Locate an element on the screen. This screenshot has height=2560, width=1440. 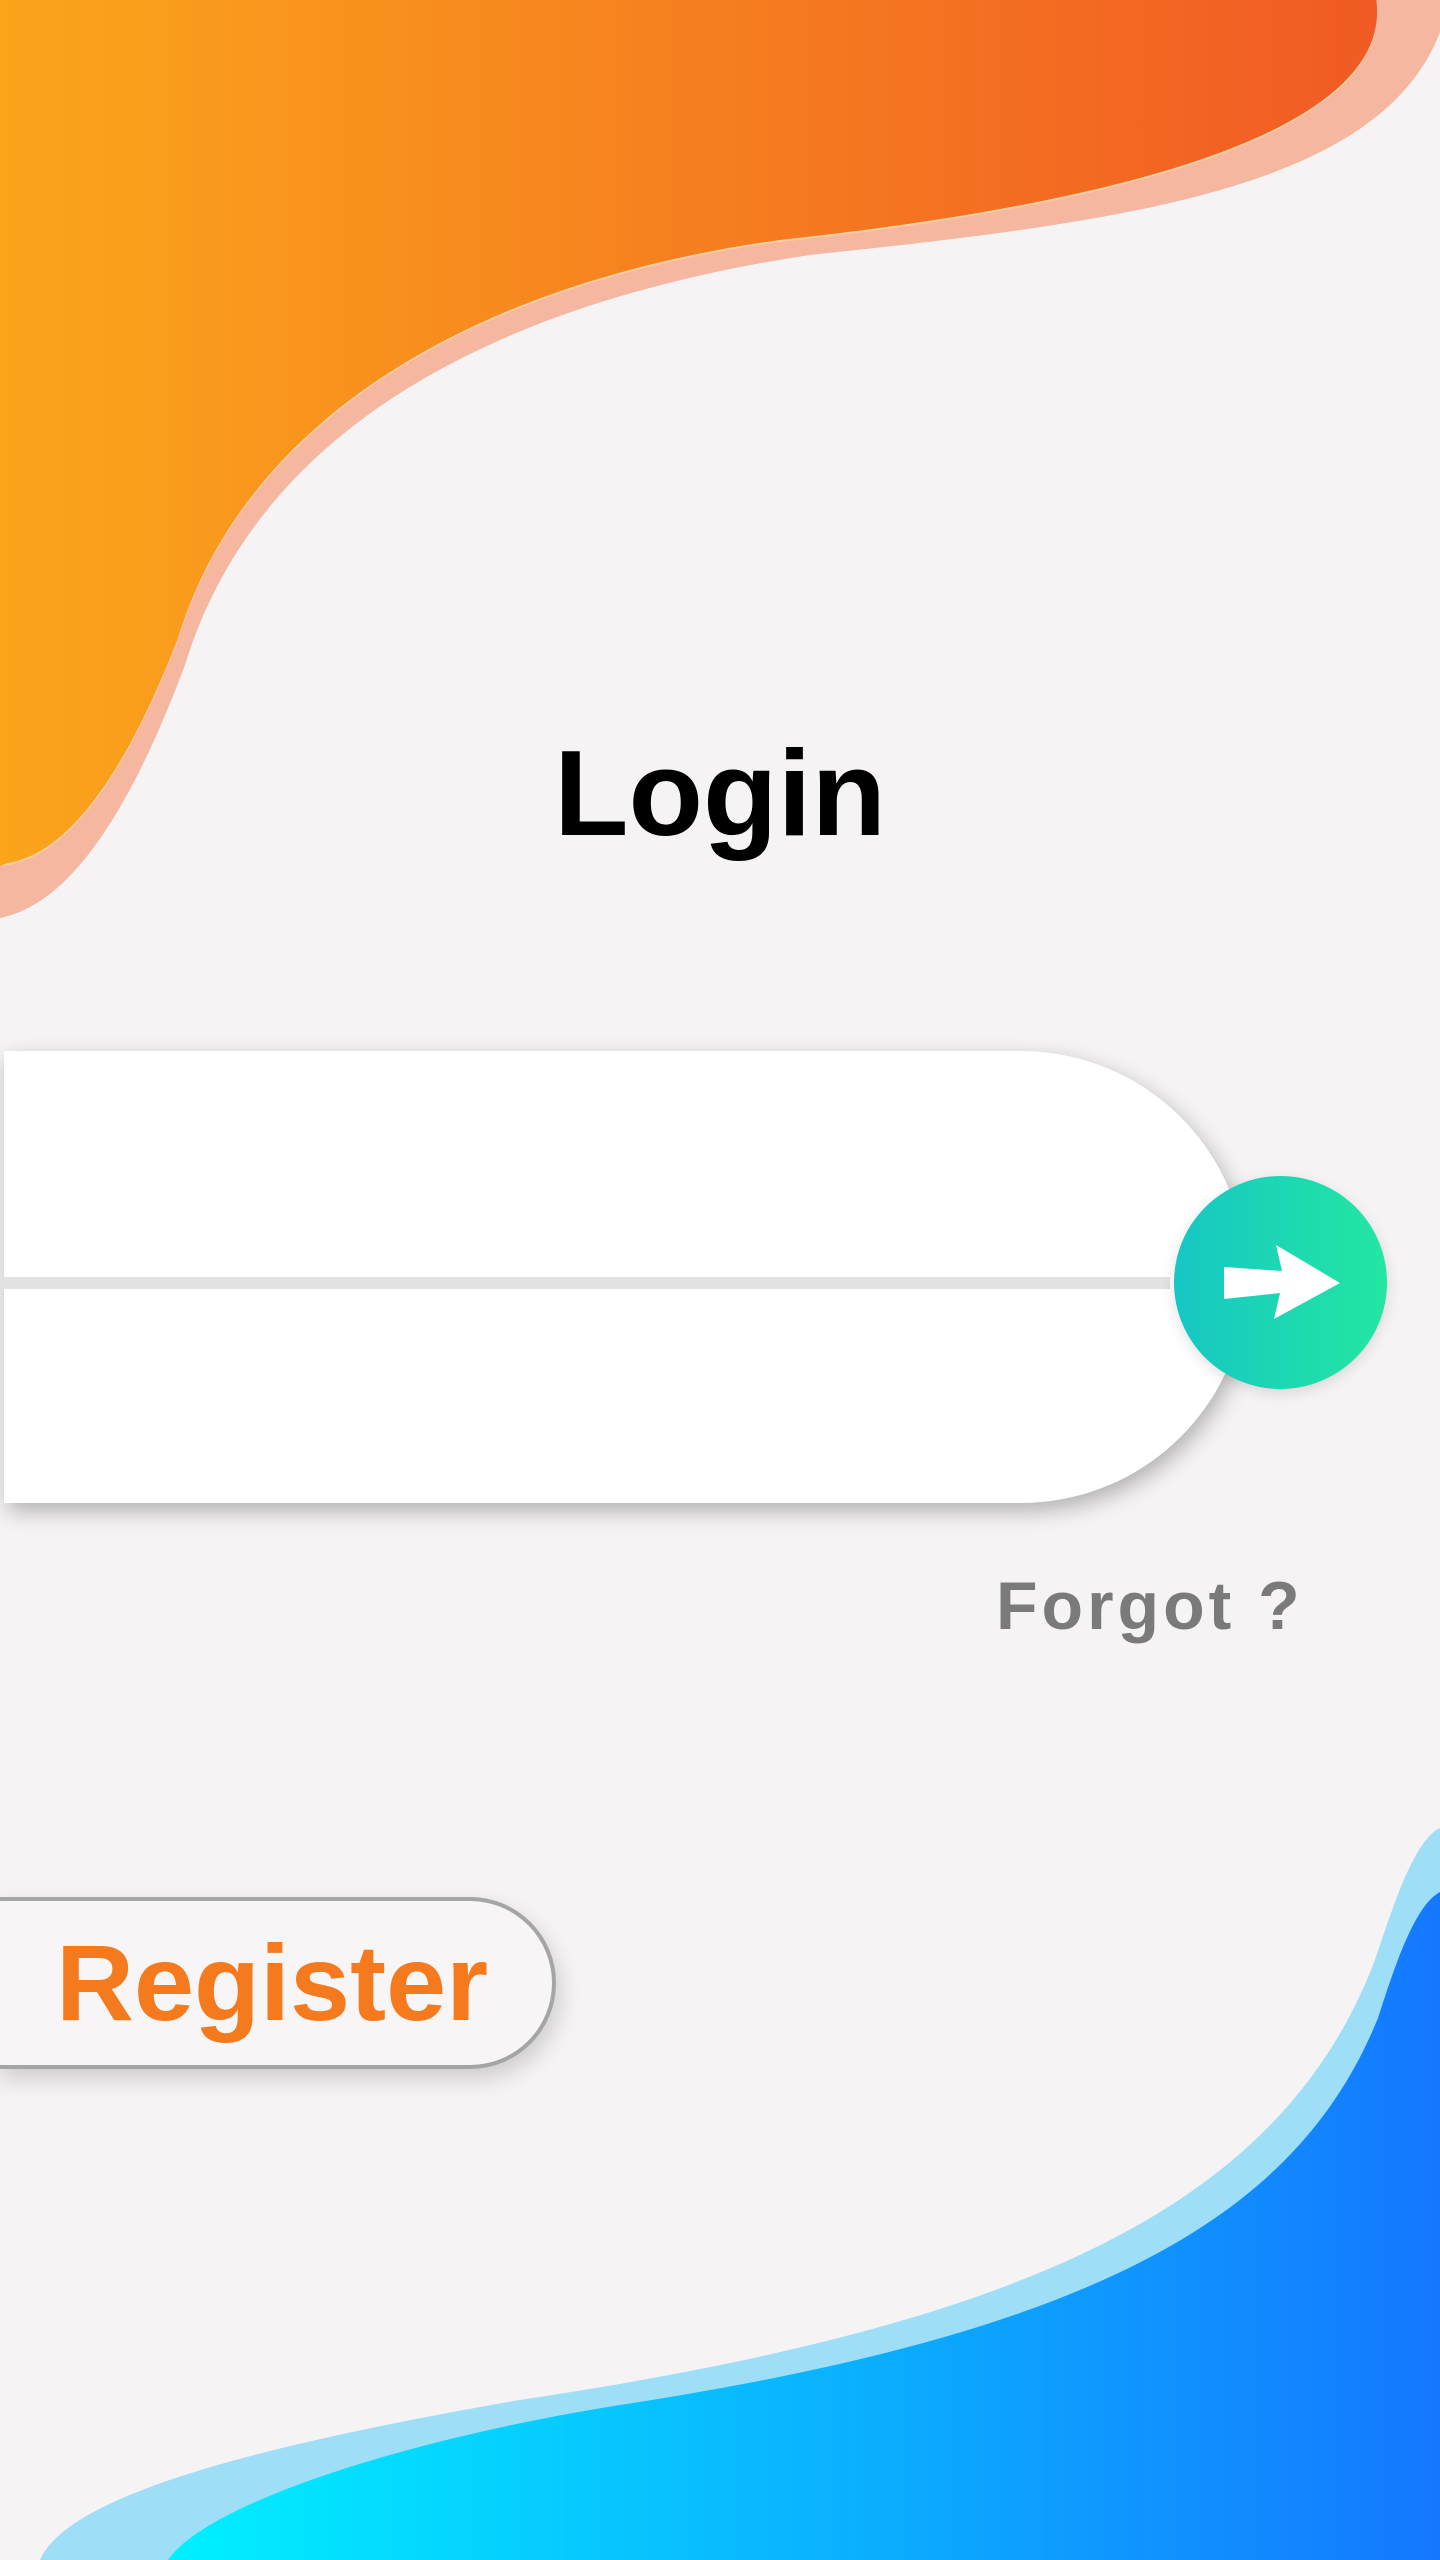
password-input is located at coordinates (559, 1393).